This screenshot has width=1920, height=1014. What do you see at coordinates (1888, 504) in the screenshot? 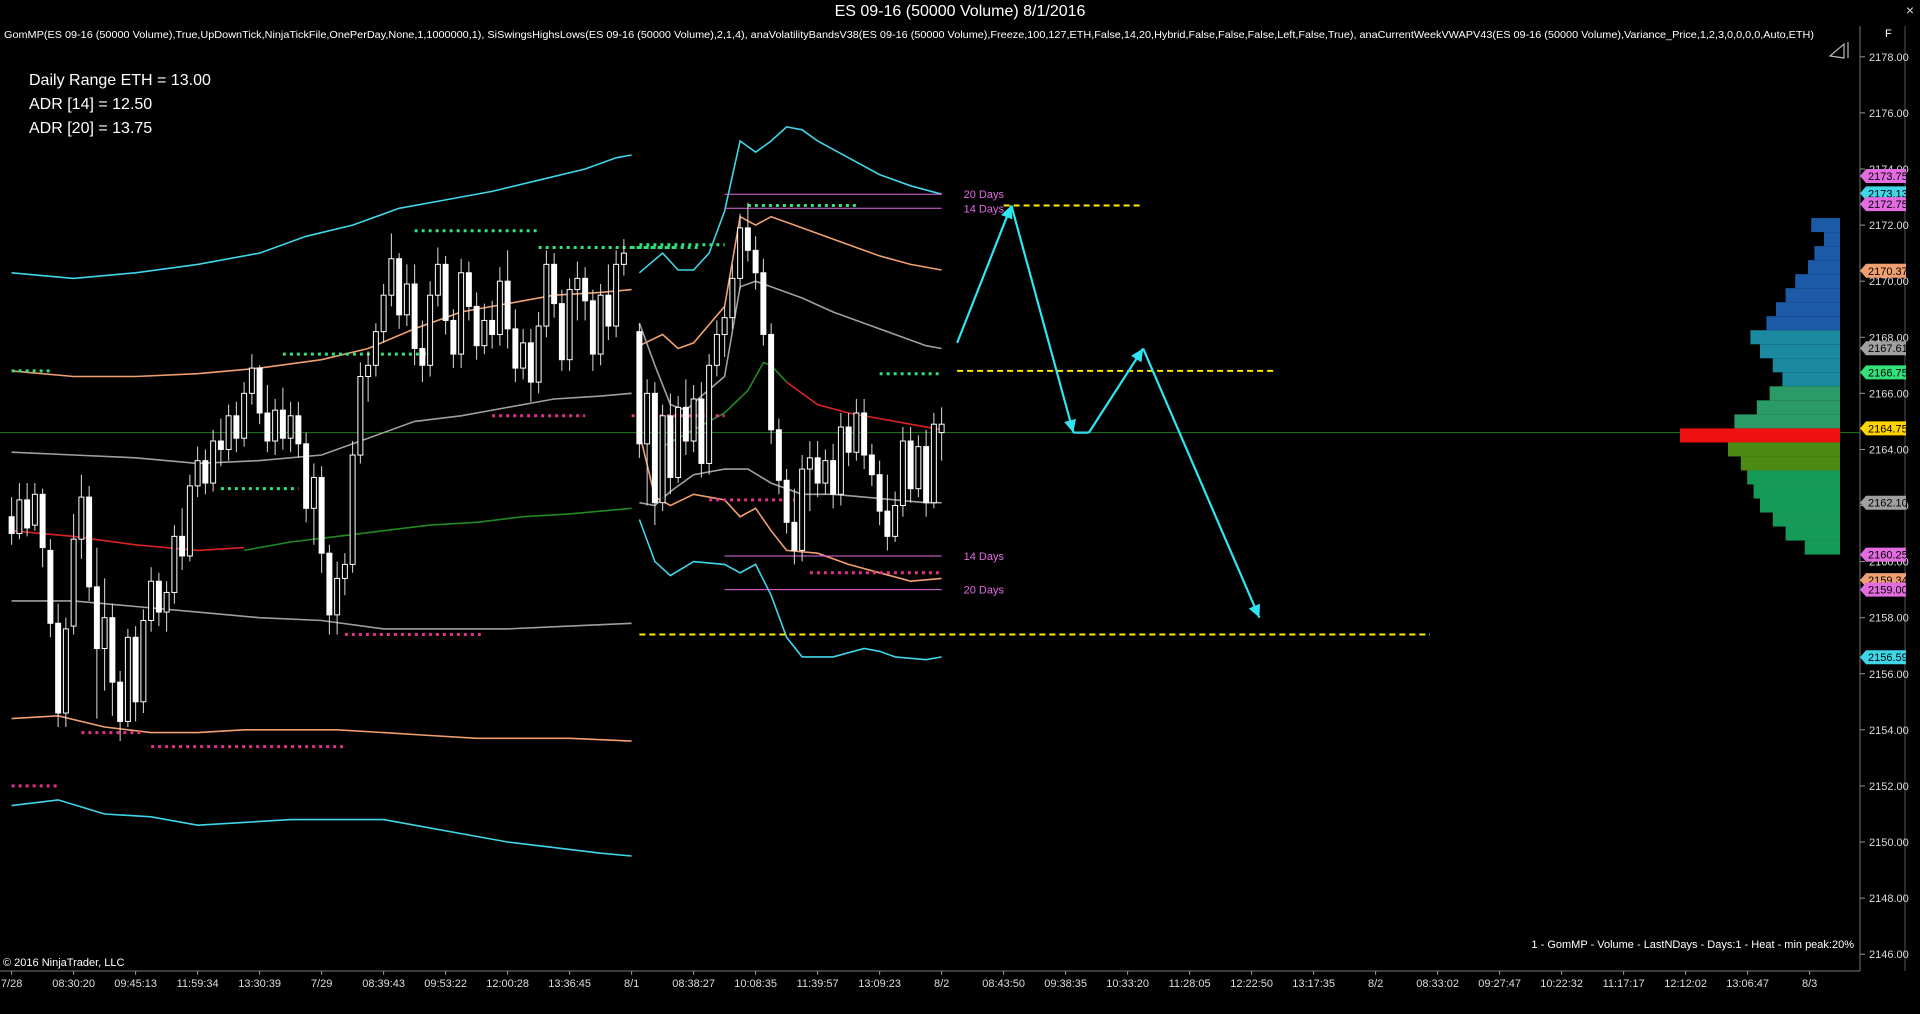
I see `price-badge-label: 2162.10` at bounding box center [1888, 504].